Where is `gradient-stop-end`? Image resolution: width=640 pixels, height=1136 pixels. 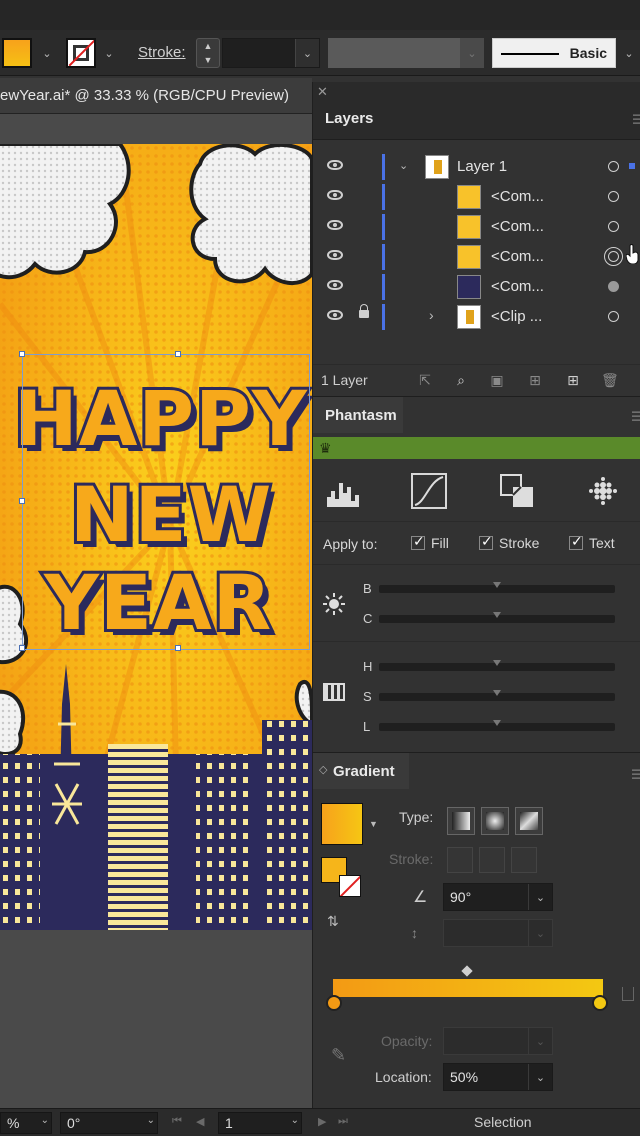
gradient-stop-end is located at coordinates (600, 1003).